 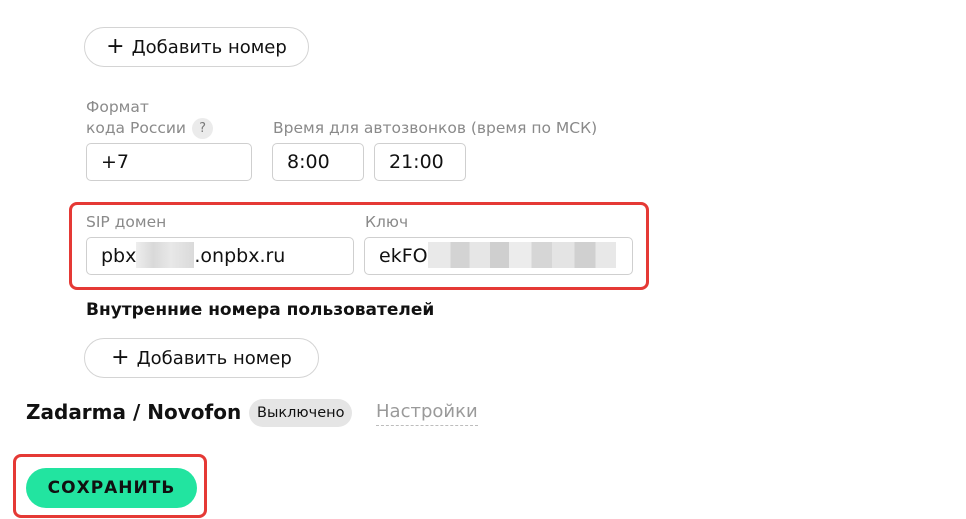 I want to click on add-number-button: + Добавить номер, so click(x=201, y=358).